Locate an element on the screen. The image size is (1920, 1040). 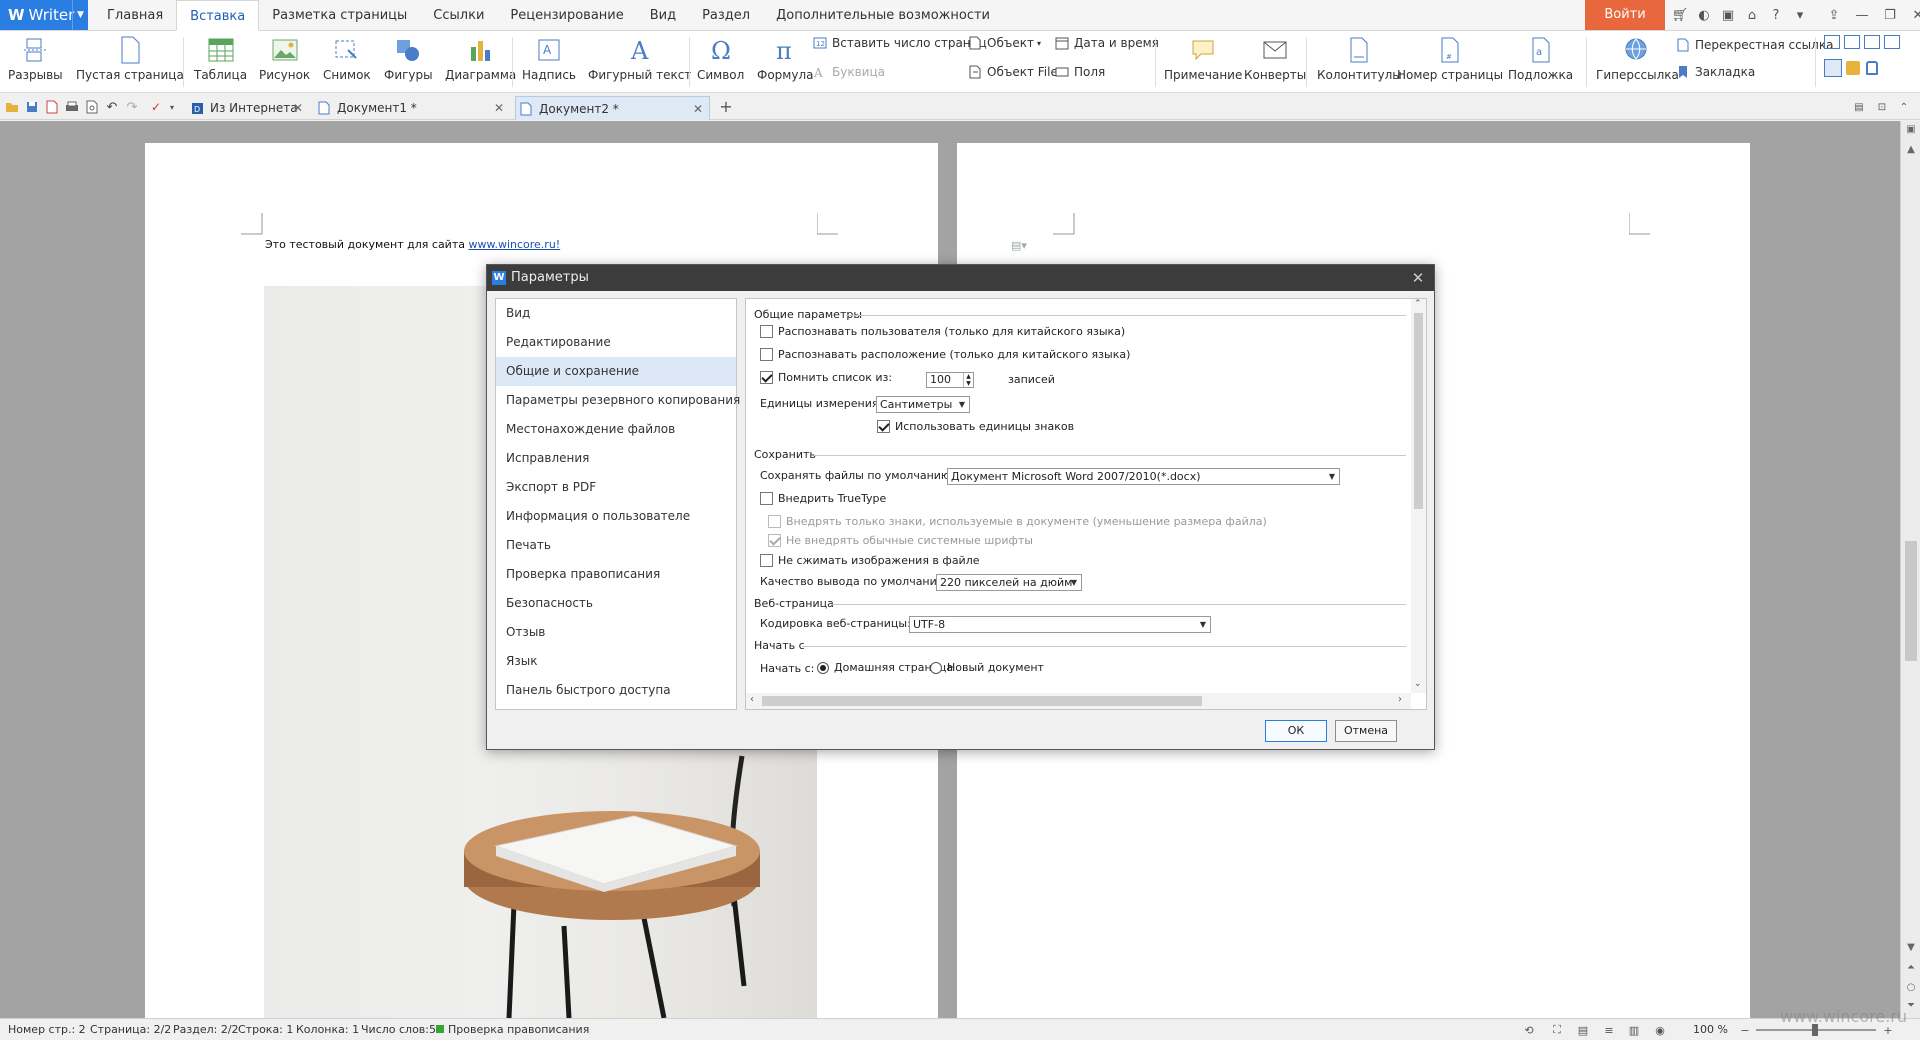
status-section: Раздел: 2/2 is located at coordinates (206, 1029).